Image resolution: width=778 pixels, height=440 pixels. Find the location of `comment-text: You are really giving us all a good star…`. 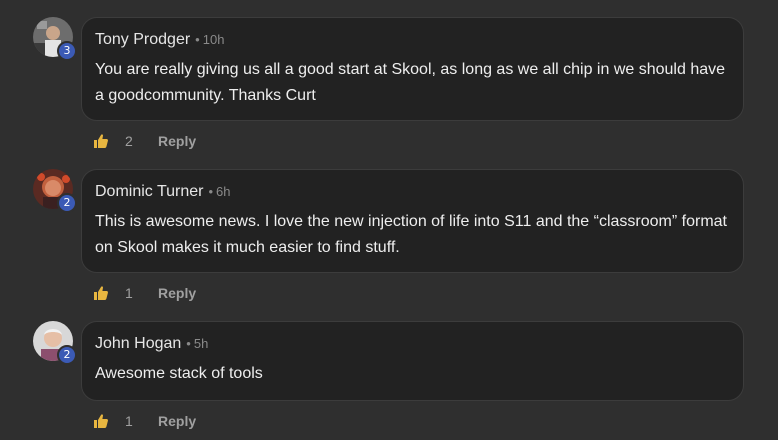

comment-text: You are really giving us all a good star… is located at coordinates (410, 82).